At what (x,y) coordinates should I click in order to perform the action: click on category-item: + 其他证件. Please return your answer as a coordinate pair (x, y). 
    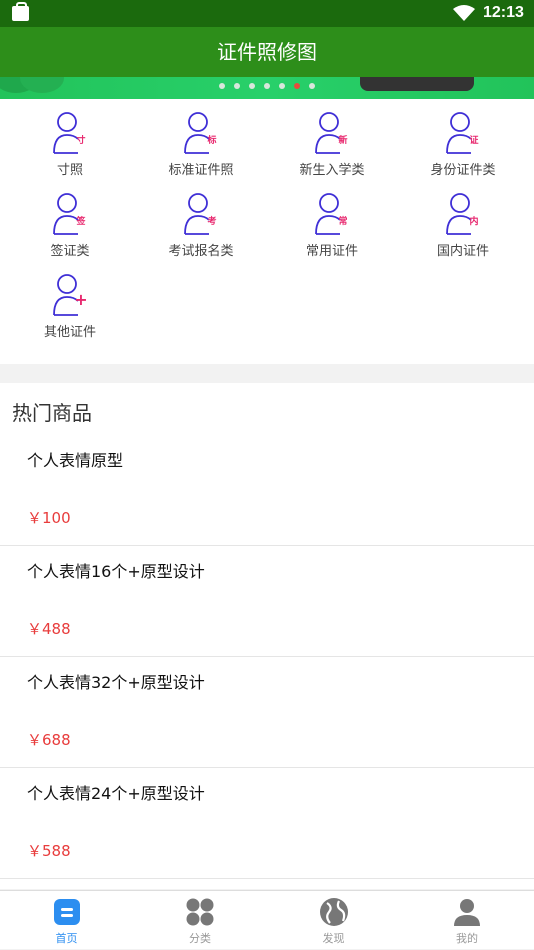
    Looking at the image, I should click on (70, 306).